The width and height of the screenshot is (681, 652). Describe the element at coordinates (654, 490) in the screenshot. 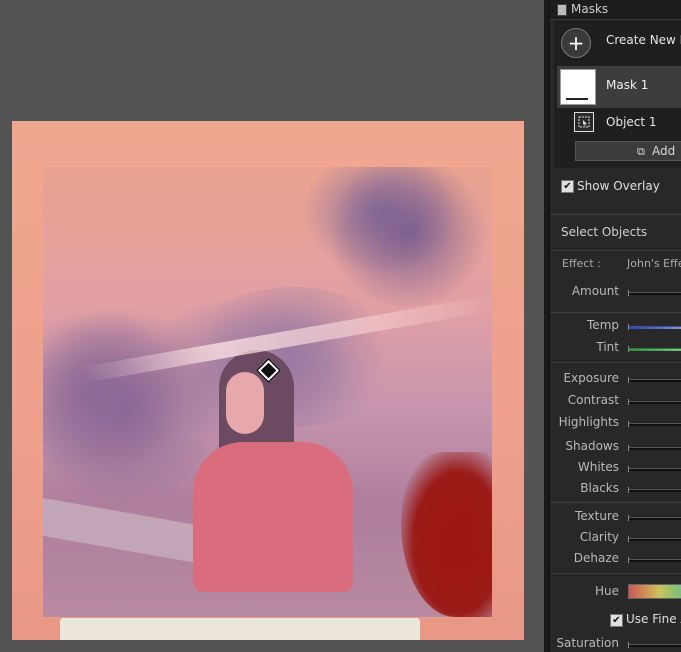

I see `blacks-slider` at that location.